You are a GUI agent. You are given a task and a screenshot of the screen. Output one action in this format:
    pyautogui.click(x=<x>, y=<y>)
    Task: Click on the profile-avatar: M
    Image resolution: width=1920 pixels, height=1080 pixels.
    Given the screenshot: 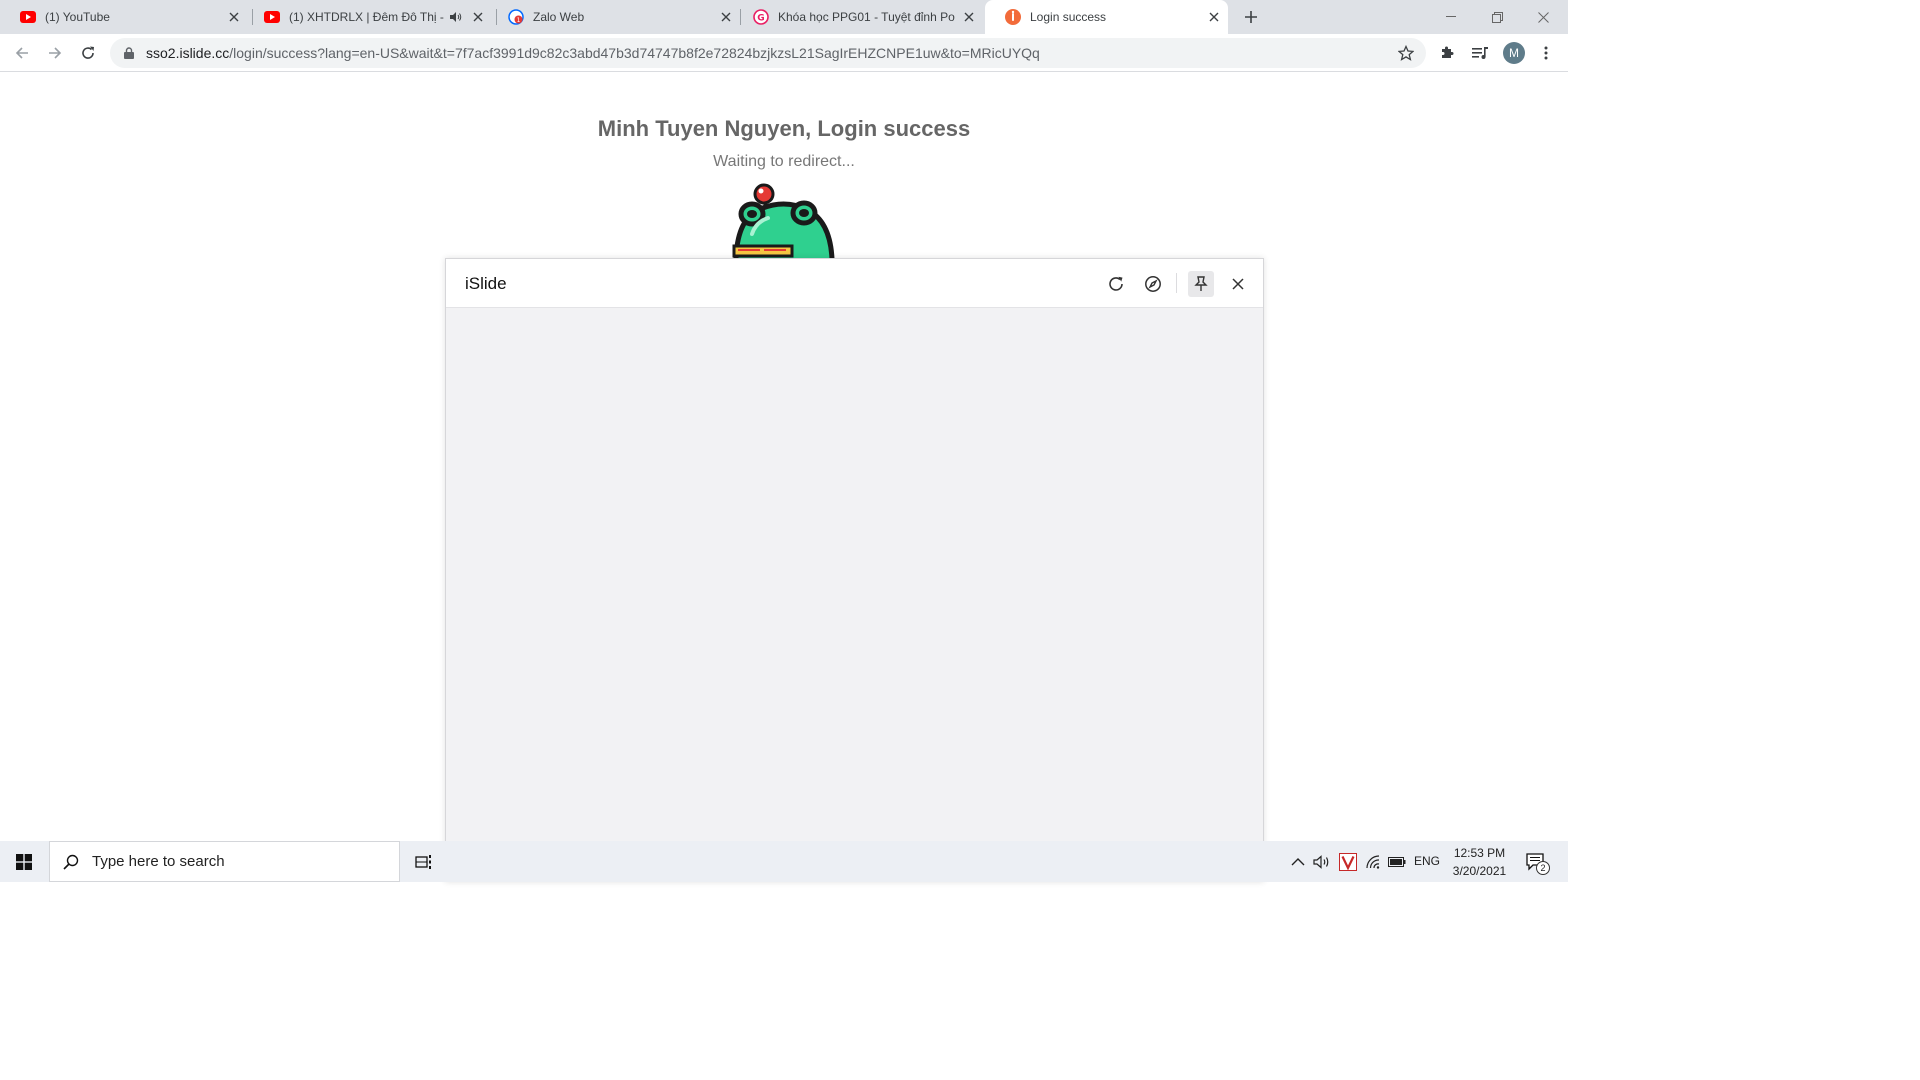 What is the action you would take?
    pyautogui.click(x=1514, y=53)
    